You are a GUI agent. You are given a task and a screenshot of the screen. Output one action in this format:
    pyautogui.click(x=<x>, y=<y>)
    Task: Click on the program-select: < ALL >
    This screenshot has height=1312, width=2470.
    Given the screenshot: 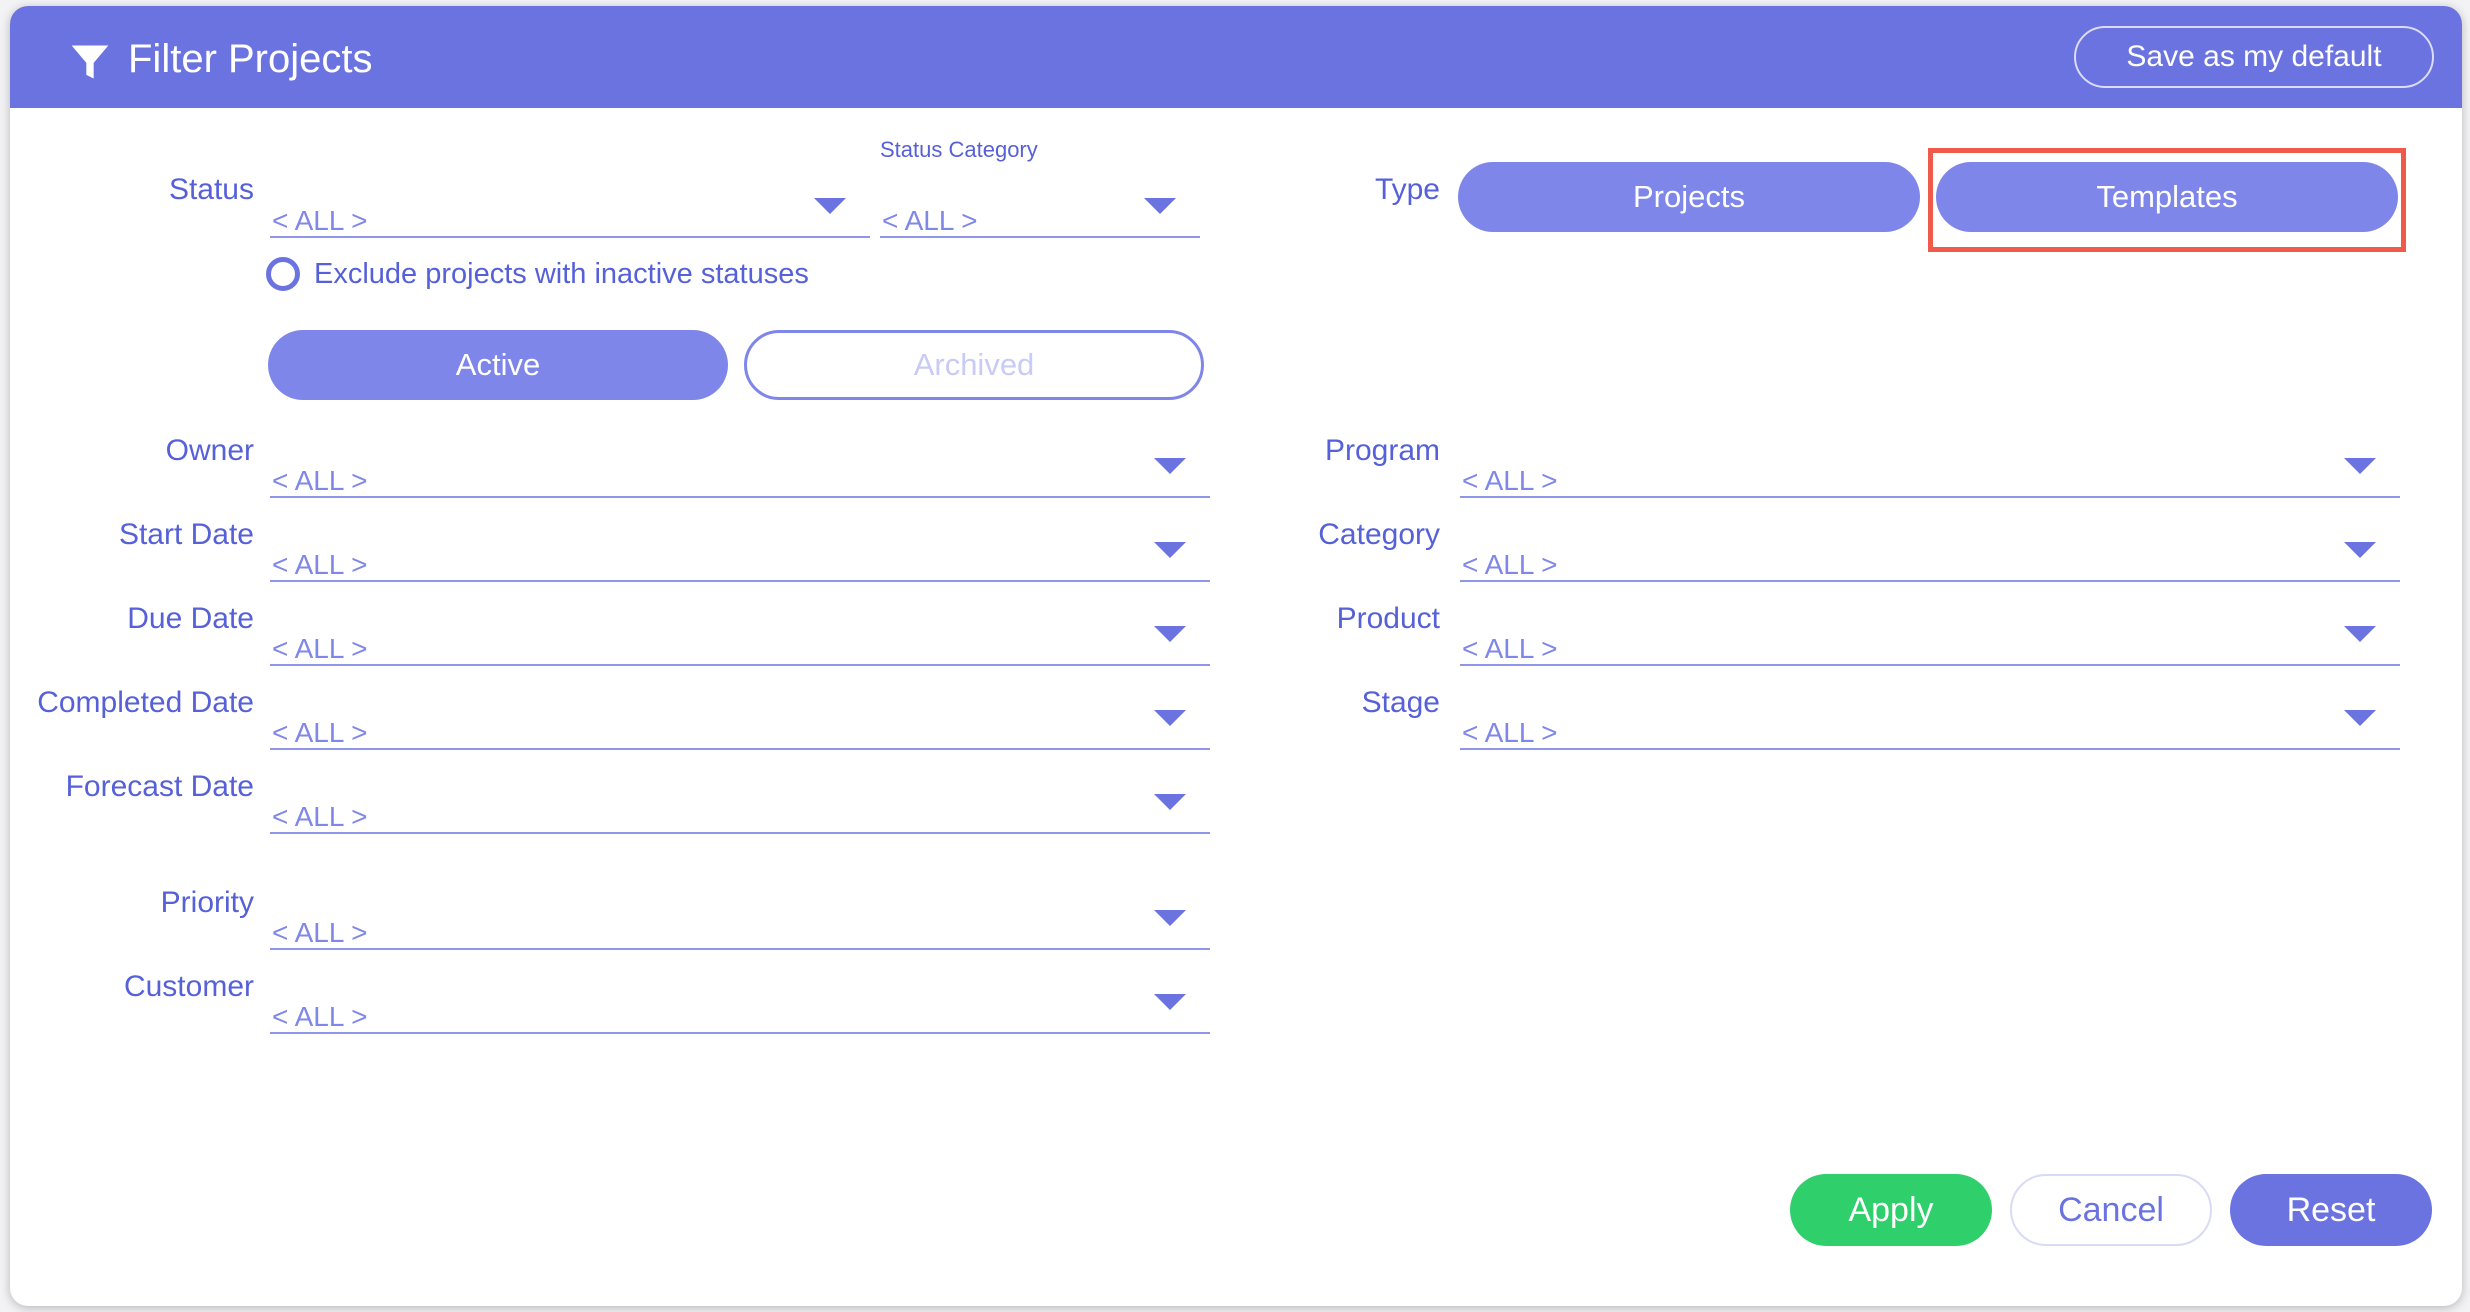 What is the action you would take?
    pyautogui.click(x=1930, y=470)
    